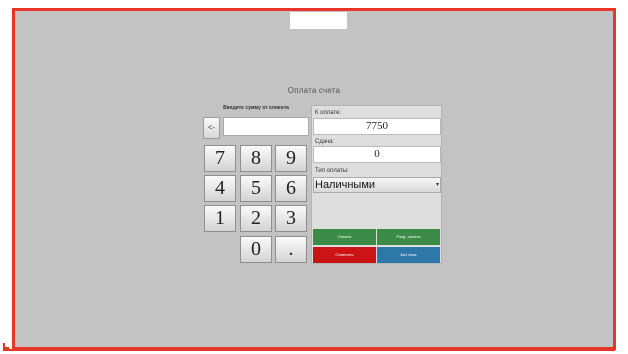 This screenshot has width=628, height=354. I want to click on key-4: 4, so click(220, 188).